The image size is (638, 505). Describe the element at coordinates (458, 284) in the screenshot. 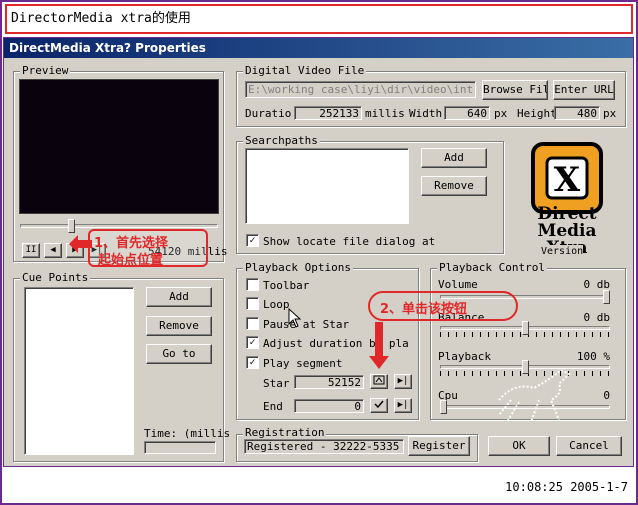

I see `volume-label: Volume` at that location.